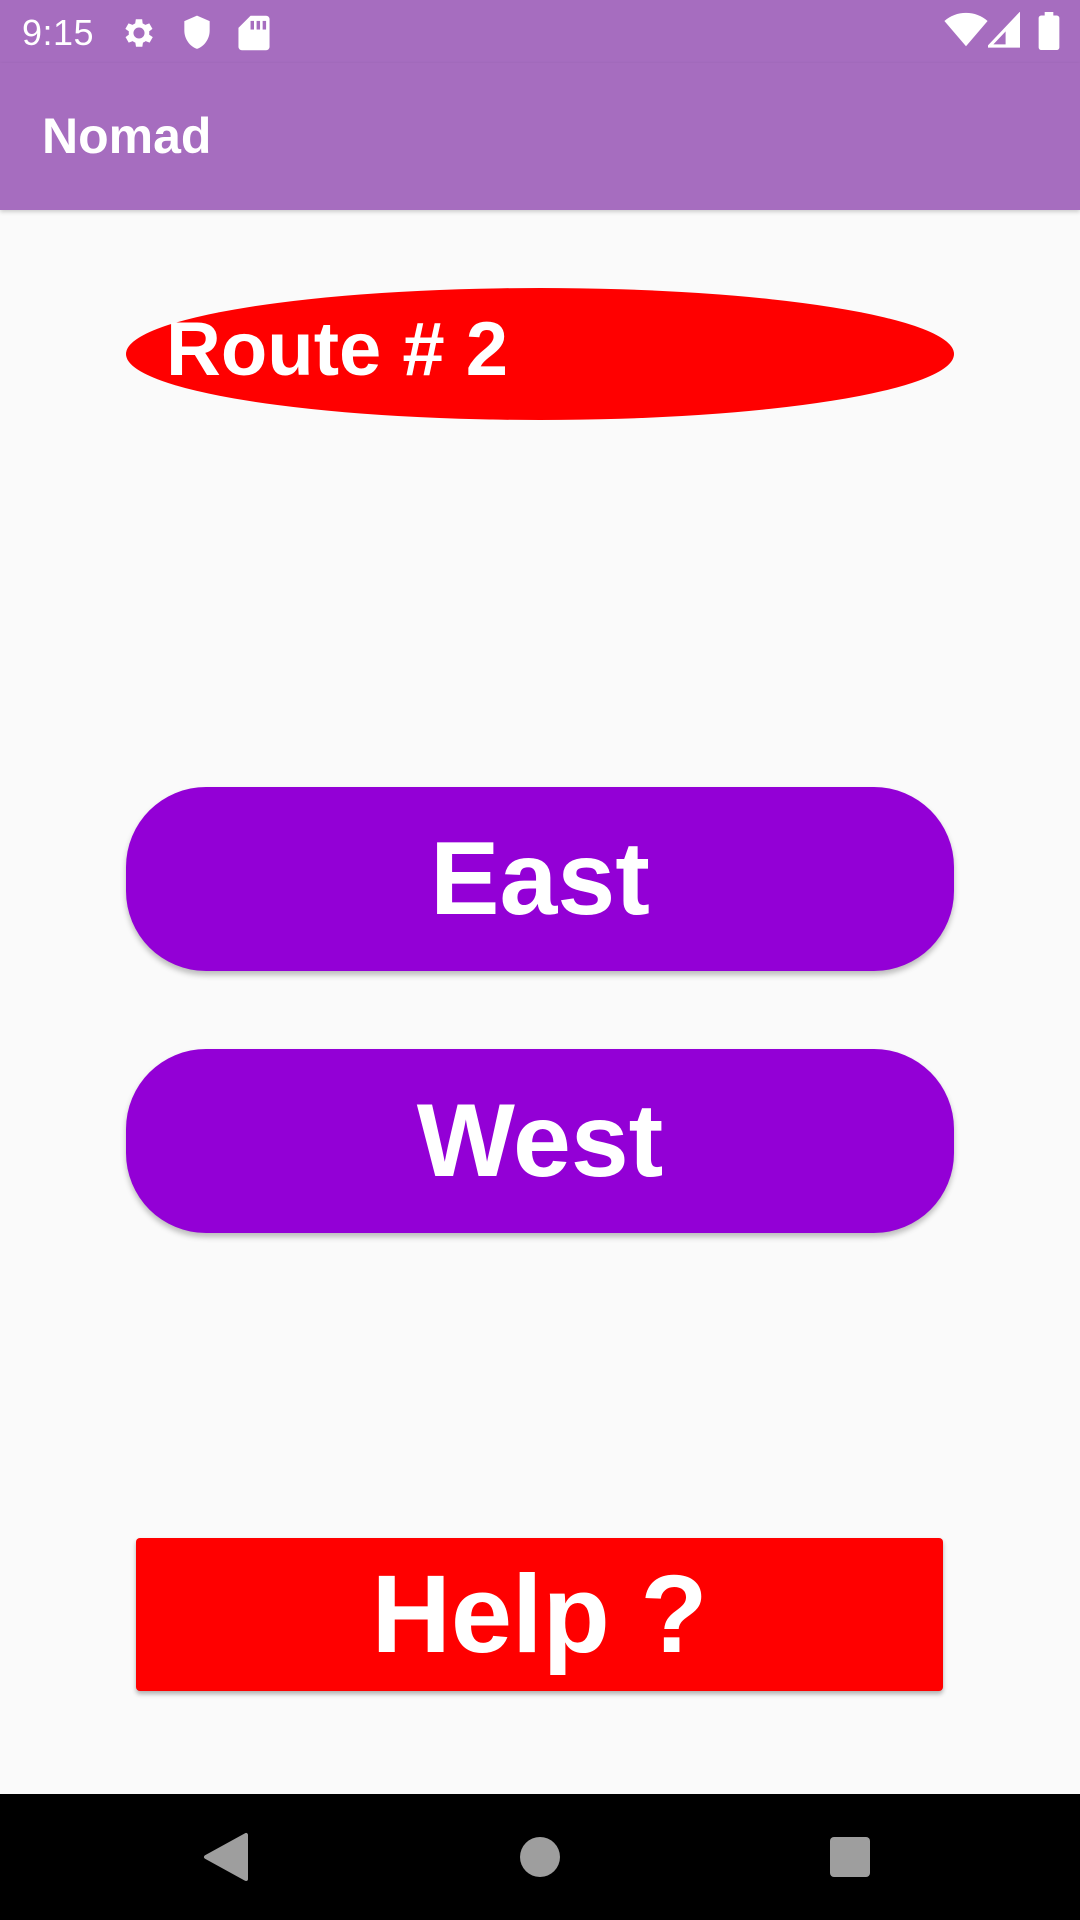 The height and width of the screenshot is (1920, 1080). Describe the element at coordinates (539, 1614) in the screenshot. I see `help-button: Help ?` at that location.